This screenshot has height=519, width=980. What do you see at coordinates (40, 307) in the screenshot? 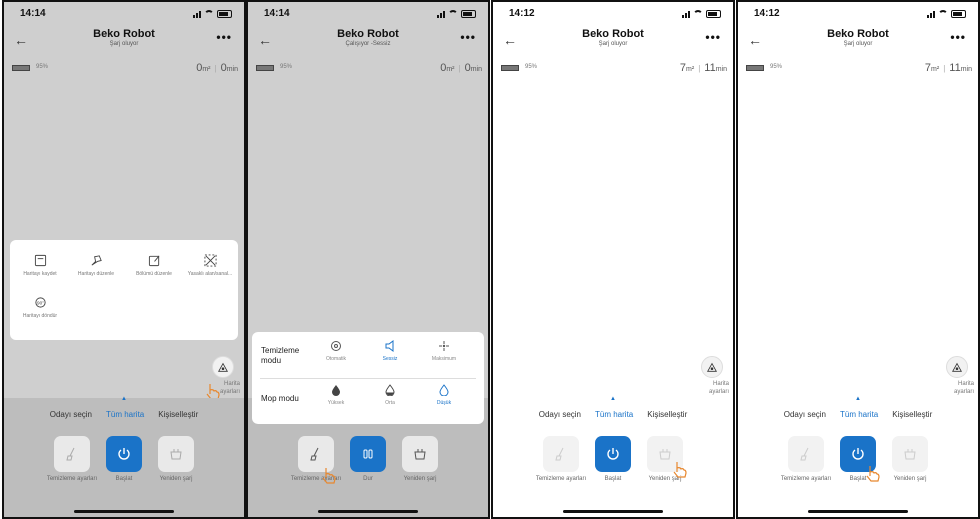
I see `rotate-map-item: 90° Haritayı döndür` at bounding box center [40, 307].